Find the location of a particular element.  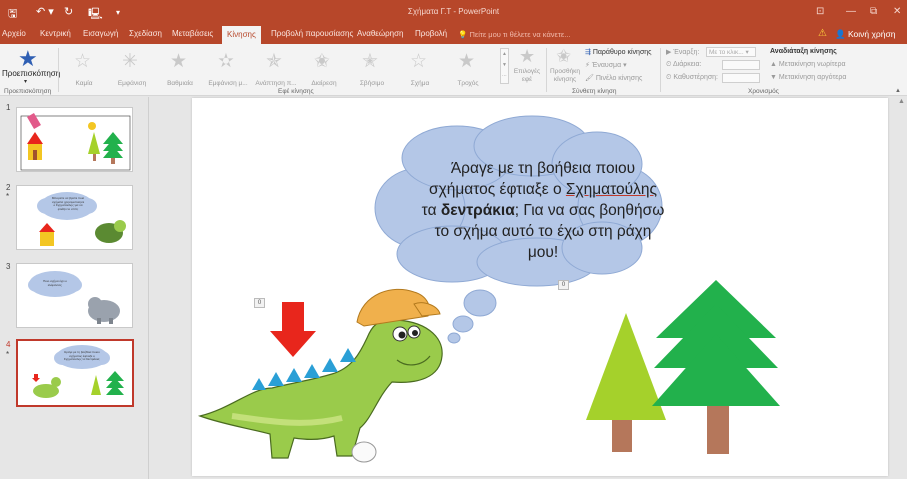

cloud-line-5: μου! is located at coordinates (543, 252).